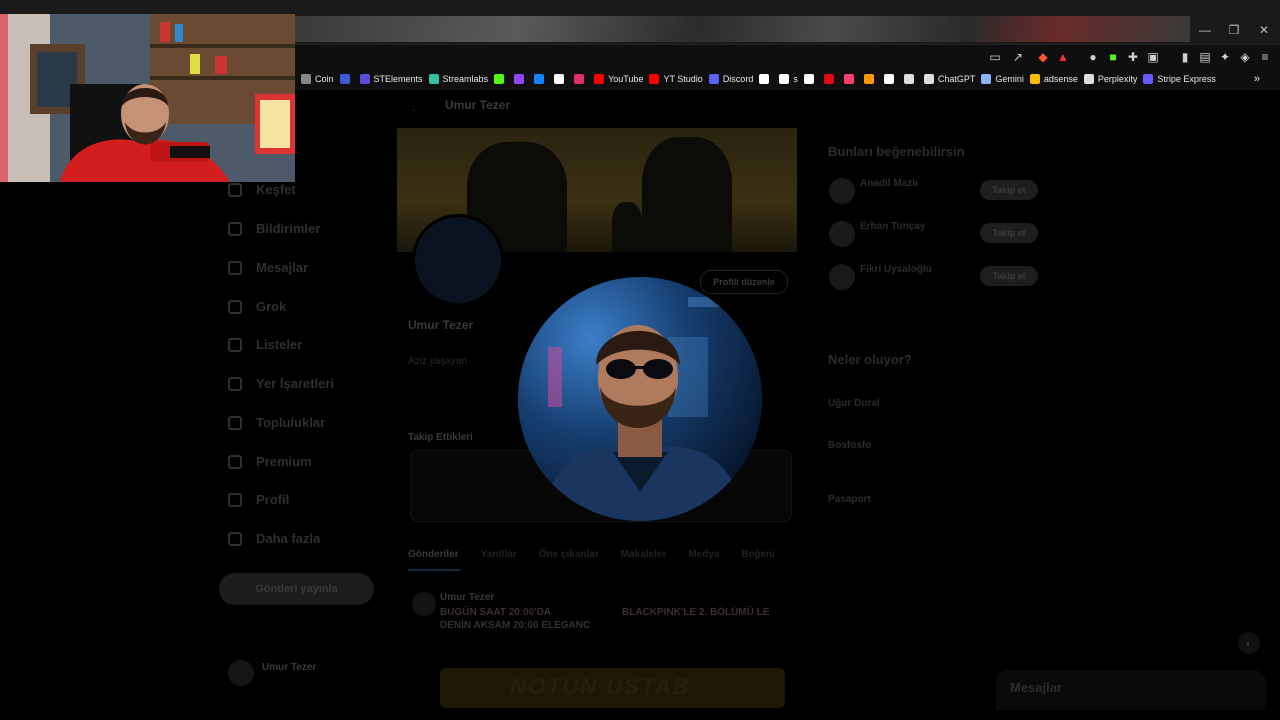  Describe the element at coordinates (296, 589) in the screenshot. I see `post-button: Gönderi yayınla` at that location.